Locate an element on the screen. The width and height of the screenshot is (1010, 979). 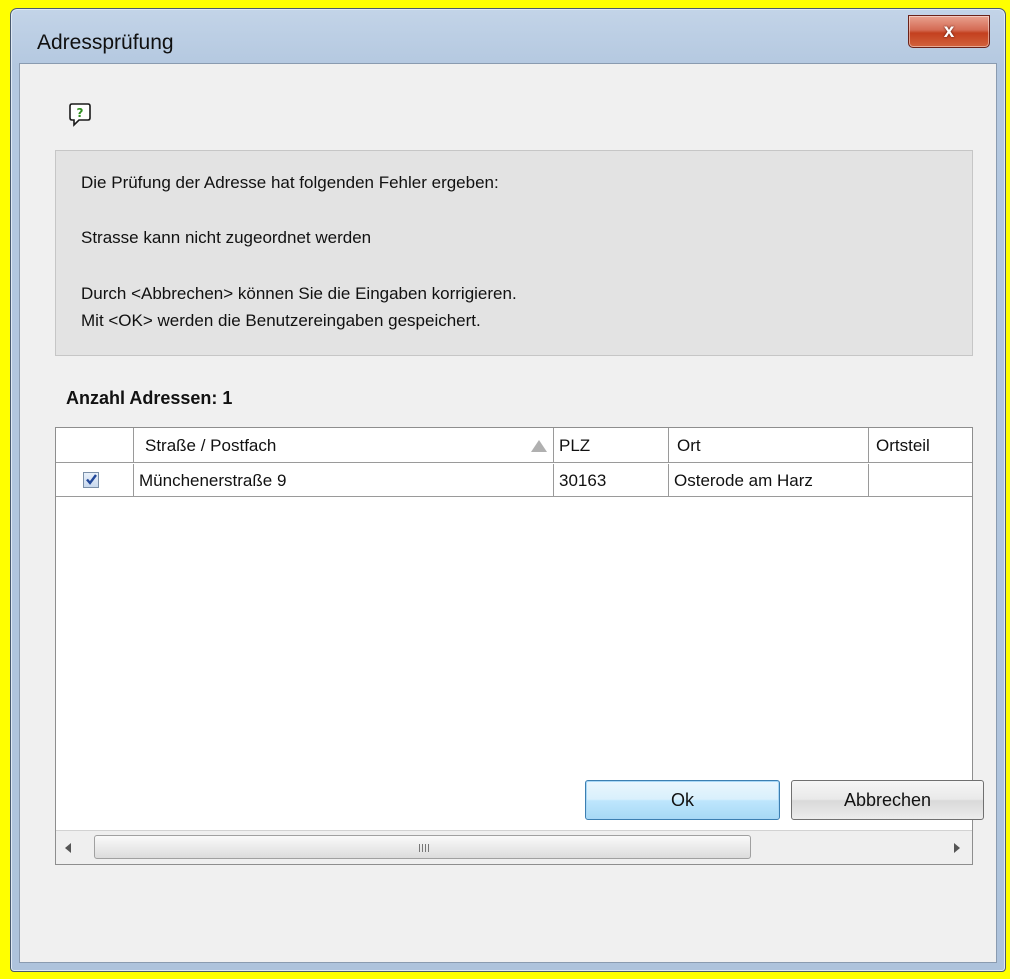
close-icon: x is located at coordinates (949, 31).